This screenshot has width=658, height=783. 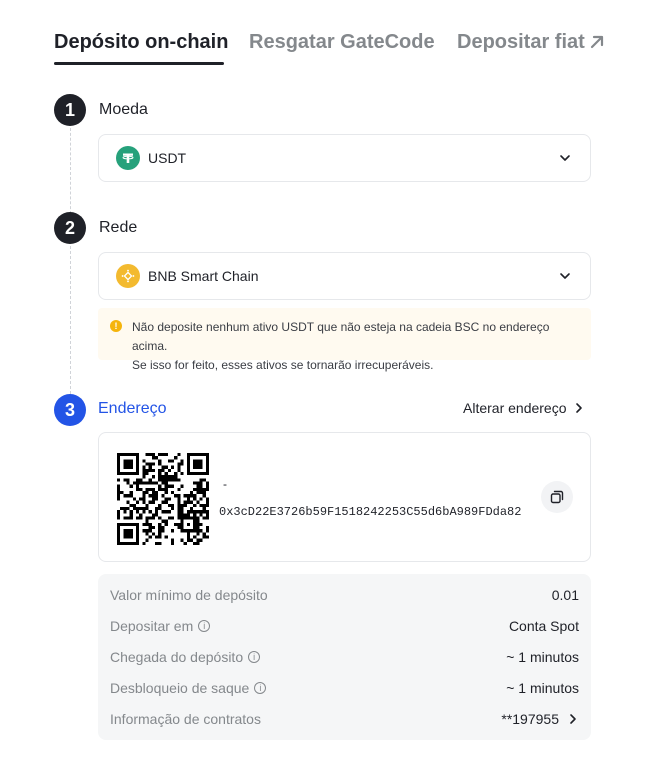 I want to click on selected-coin: USDT, so click(x=167, y=158).